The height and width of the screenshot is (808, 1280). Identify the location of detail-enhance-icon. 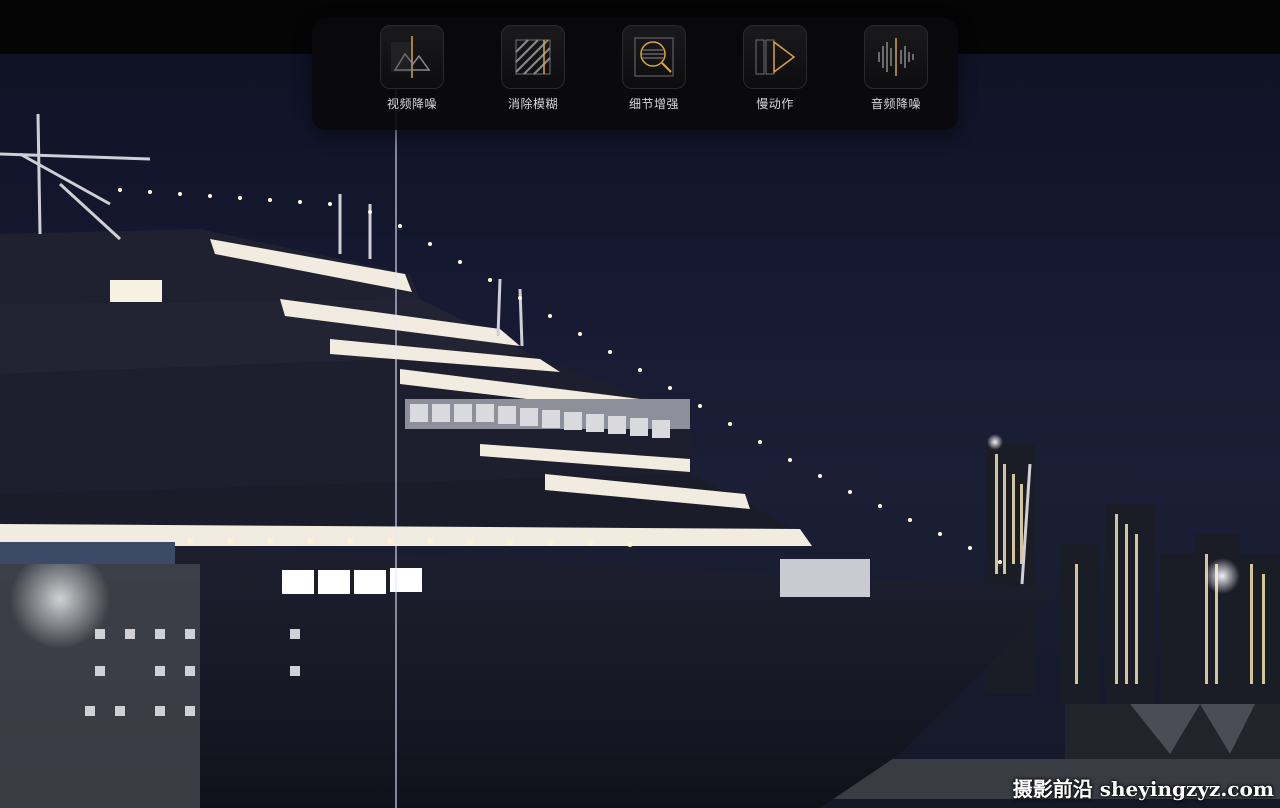
(654, 57).